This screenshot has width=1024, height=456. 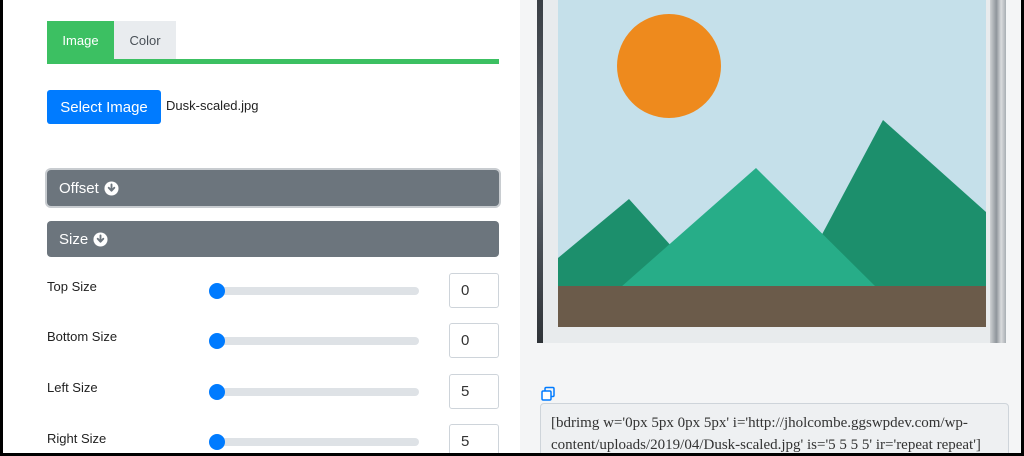 What do you see at coordinates (474, 340) in the screenshot?
I see `bottom-size-input` at bounding box center [474, 340].